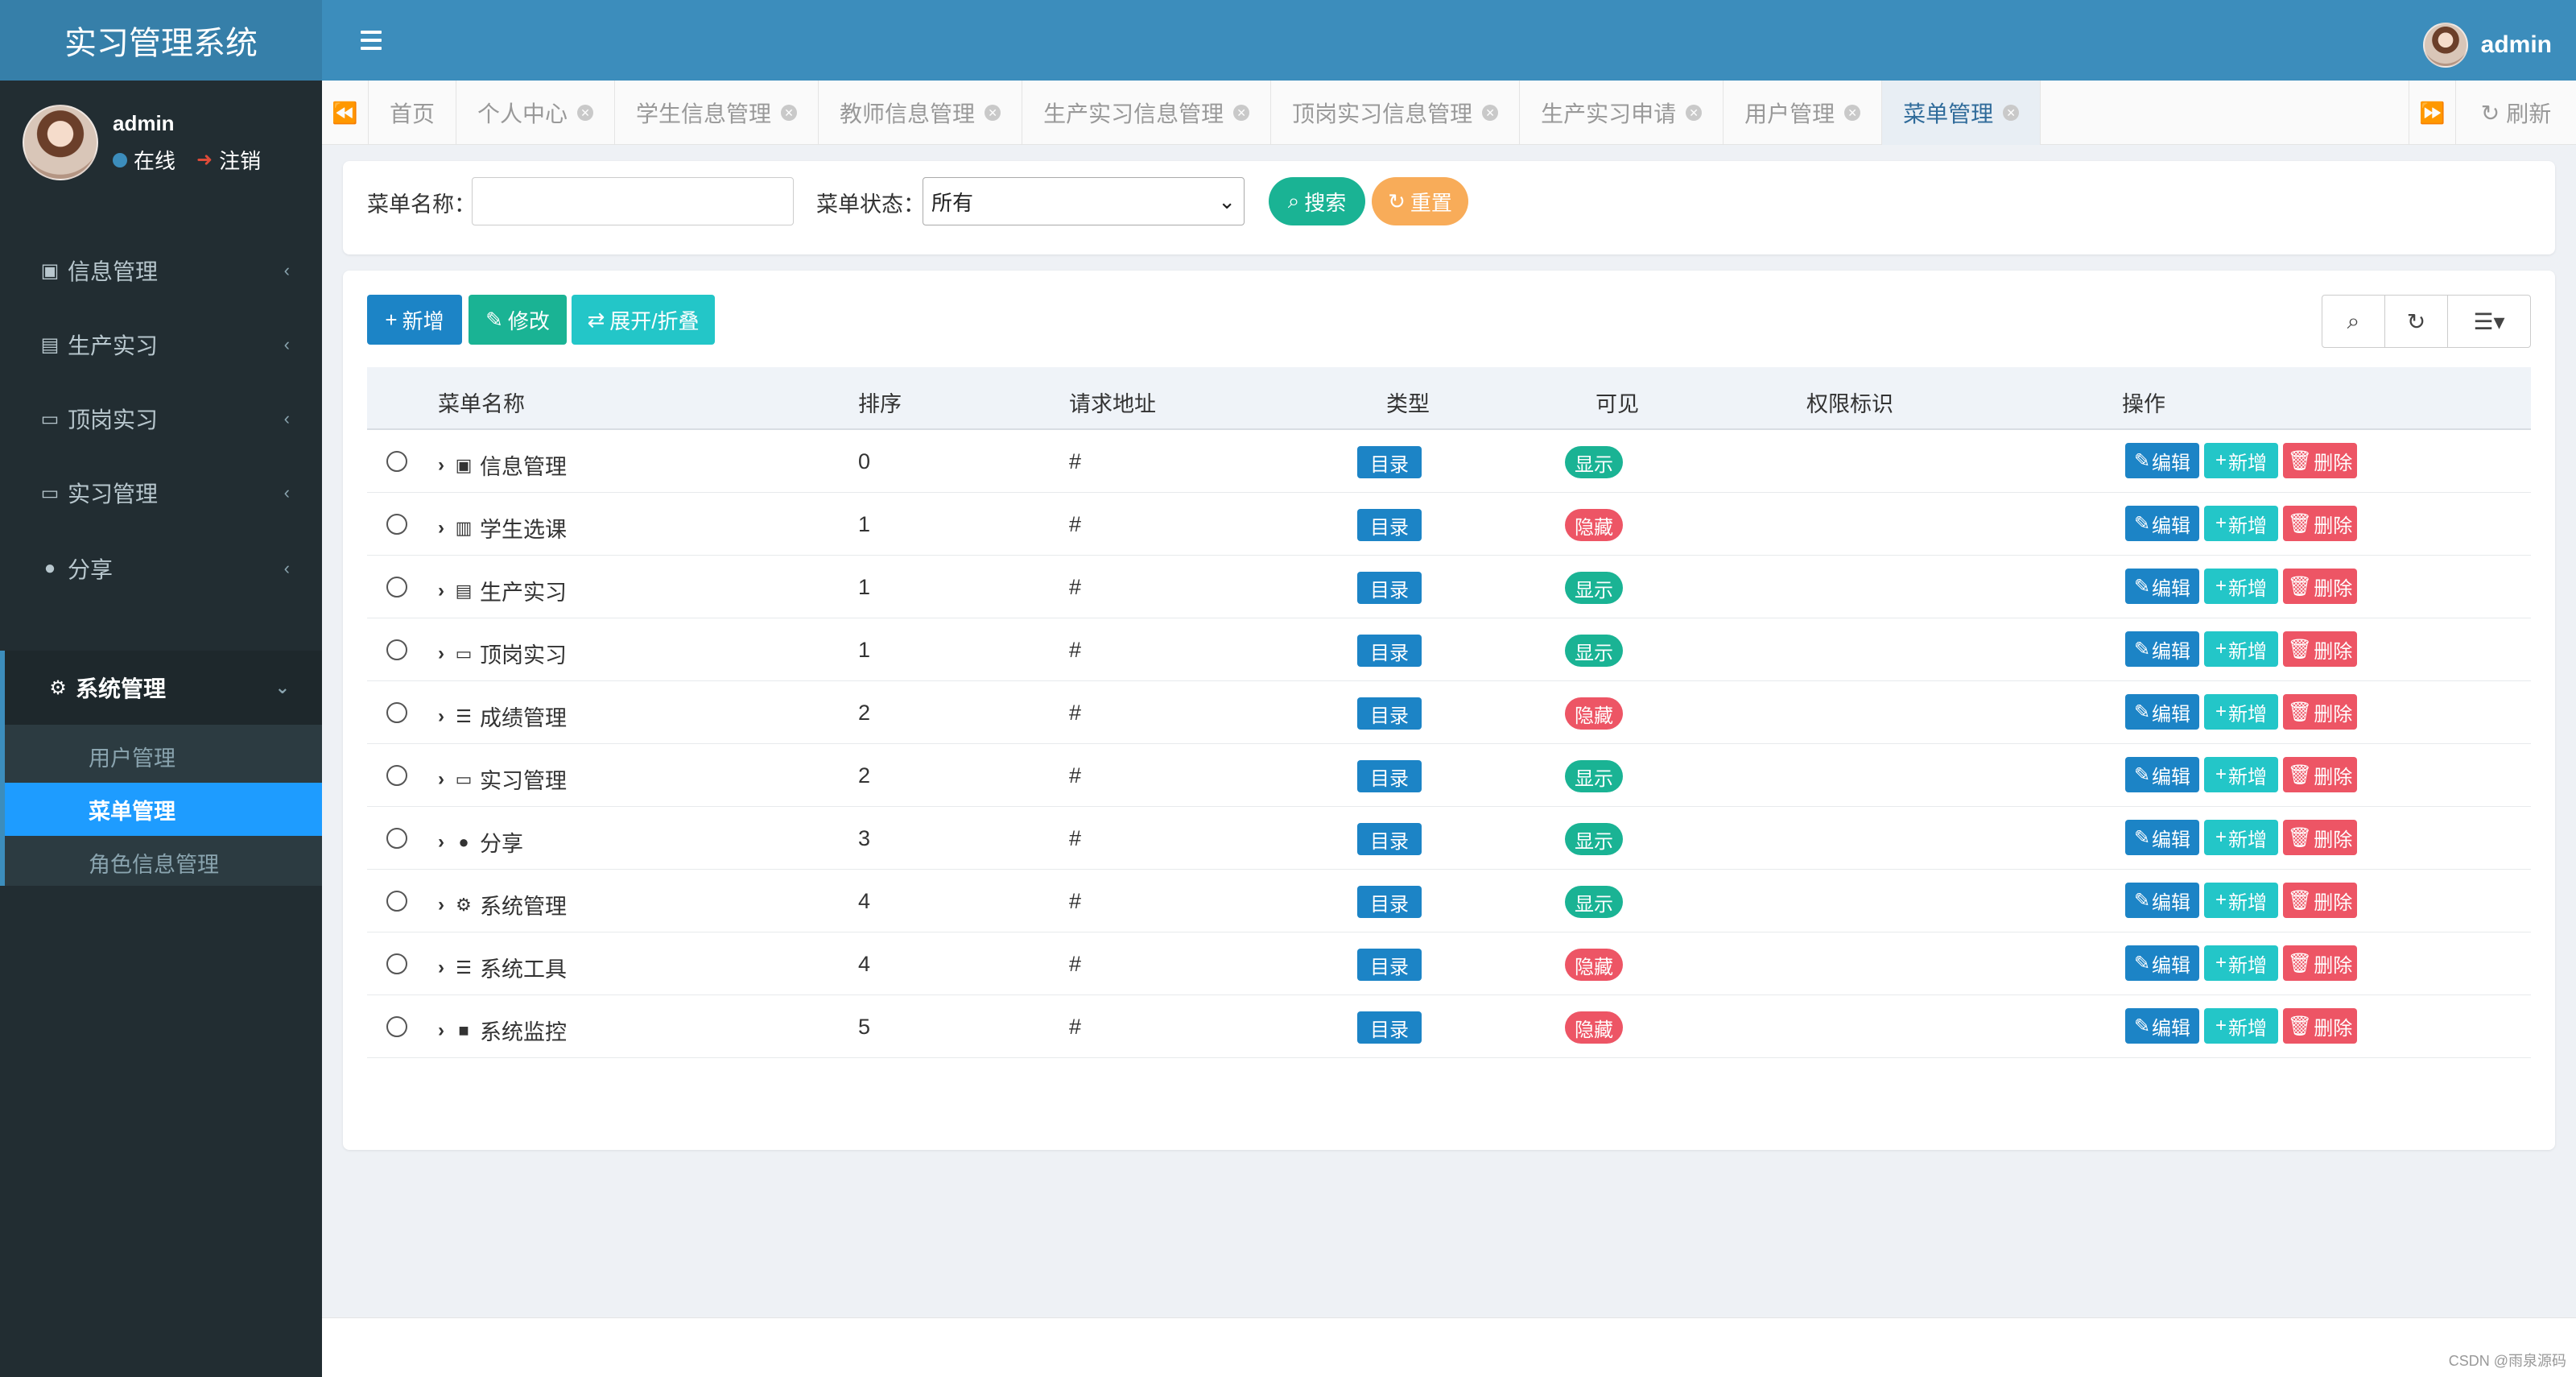 The width and height of the screenshot is (2576, 1377). I want to click on table-row: › ⚙ 系统管理 4 # 目录 显示 ✎ 编辑 + 新增 🗑 删除, so click(1449, 901).